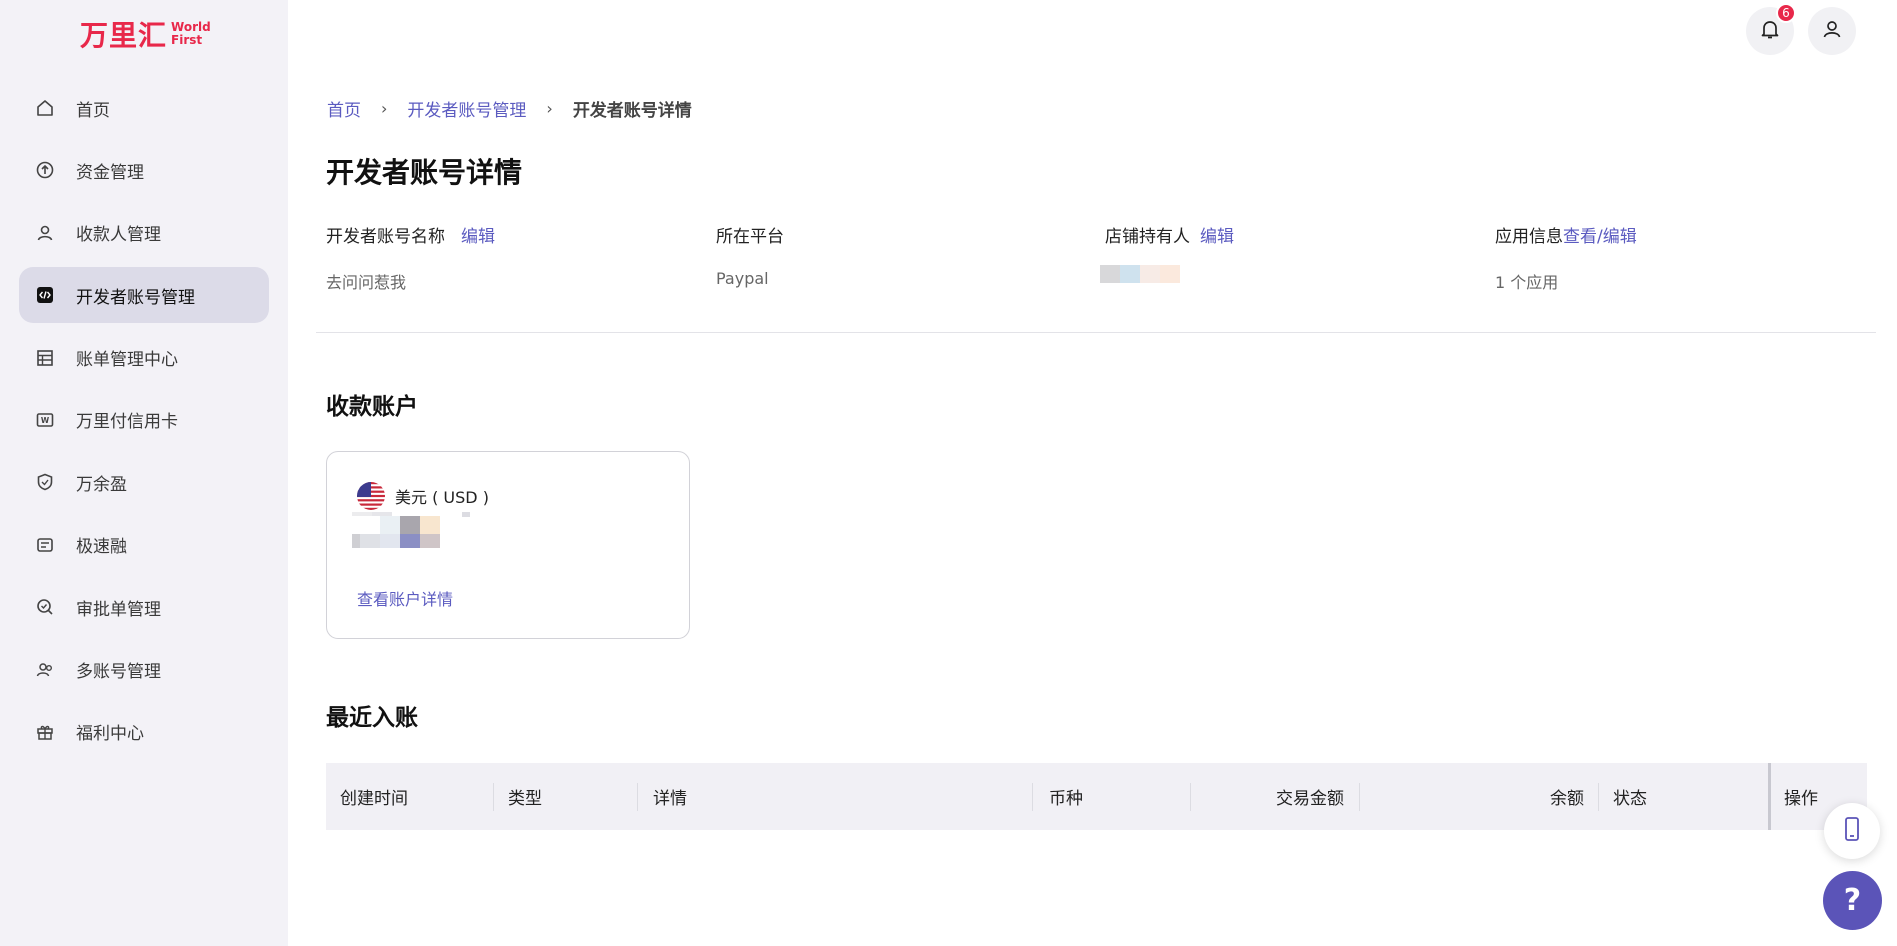 Image resolution: width=1897 pixels, height=946 pixels. I want to click on column-header-type: 类型, so click(525, 799).